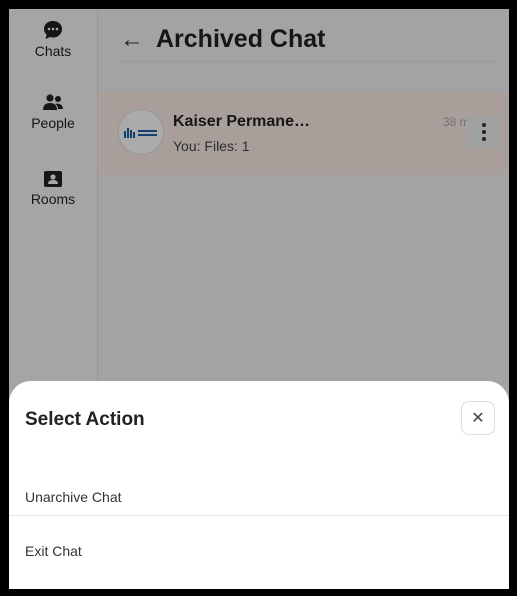 The width and height of the screenshot is (517, 596). What do you see at coordinates (259, 515) in the screenshot?
I see `option-divider` at bounding box center [259, 515].